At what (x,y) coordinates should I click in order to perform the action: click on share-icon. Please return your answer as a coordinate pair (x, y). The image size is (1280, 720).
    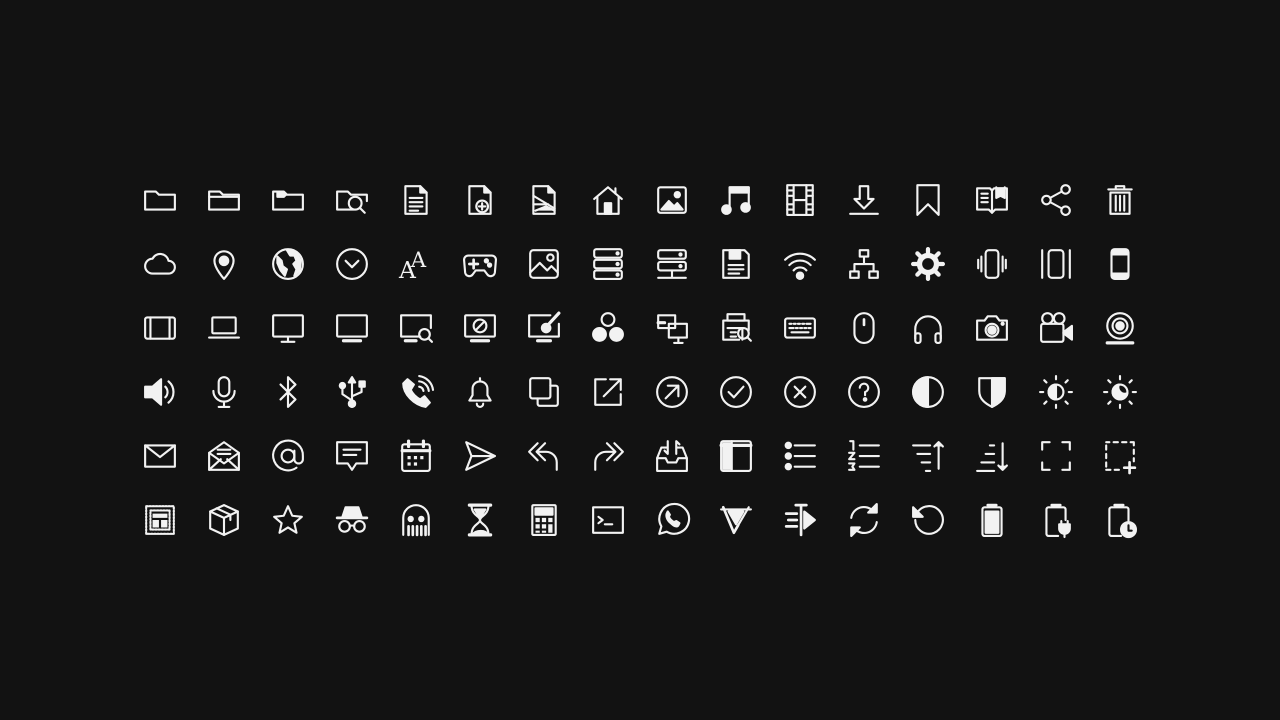
    Looking at the image, I should click on (1056, 200).